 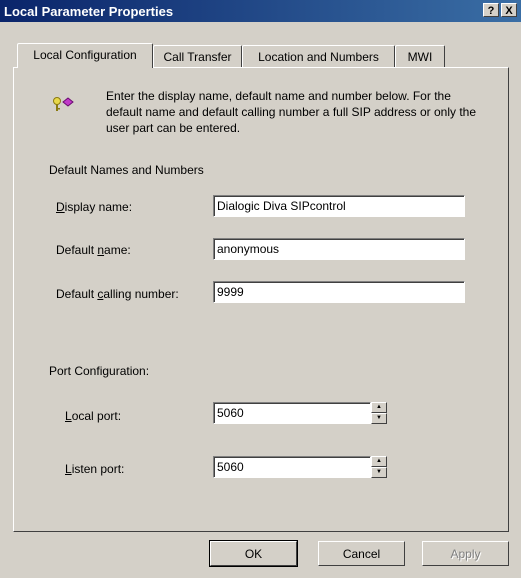 What do you see at coordinates (509, 10) in the screenshot?
I see `close-button: X` at bounding box center [509, 10].